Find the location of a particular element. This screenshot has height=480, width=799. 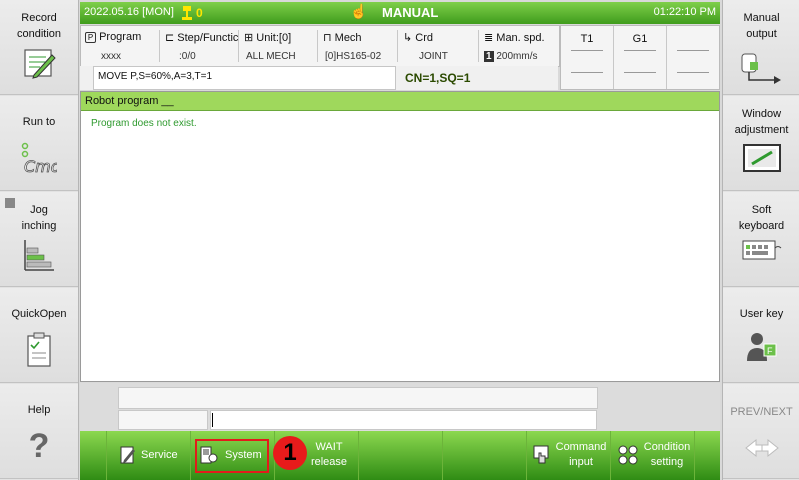

command-label: Command is located at coordinates (581, 447).